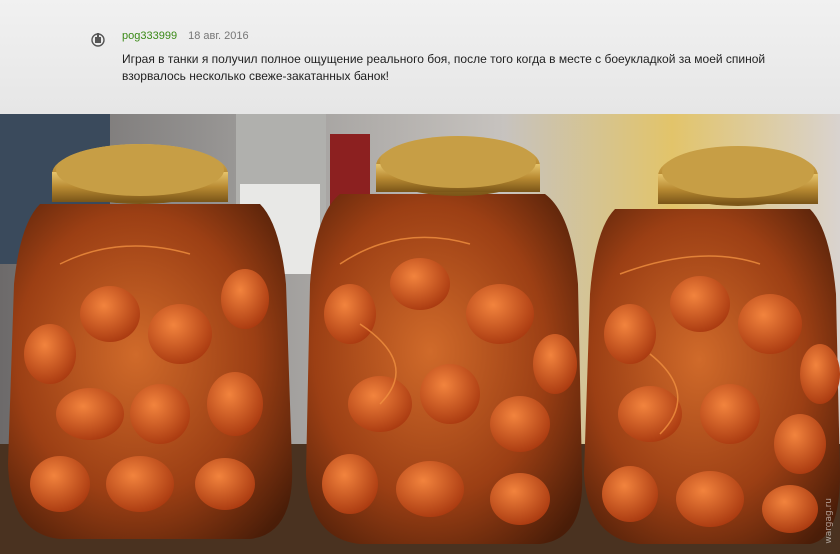  I want to click on watermark: wargag.ru, so click(829, 521).